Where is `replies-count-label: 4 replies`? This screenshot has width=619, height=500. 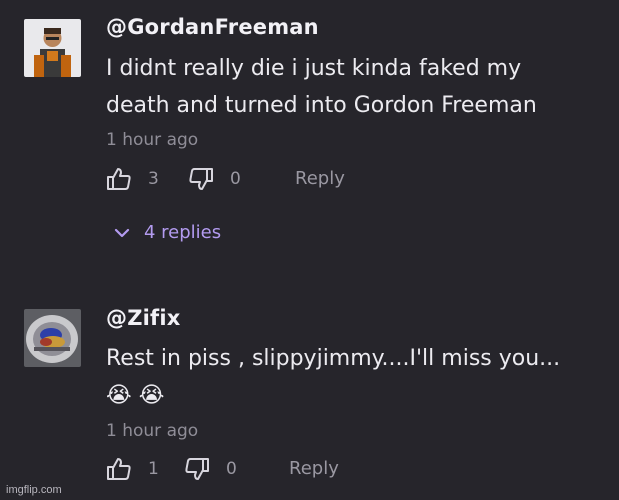 replies-count-label: 4 replies is located at coordinates (183, 232).